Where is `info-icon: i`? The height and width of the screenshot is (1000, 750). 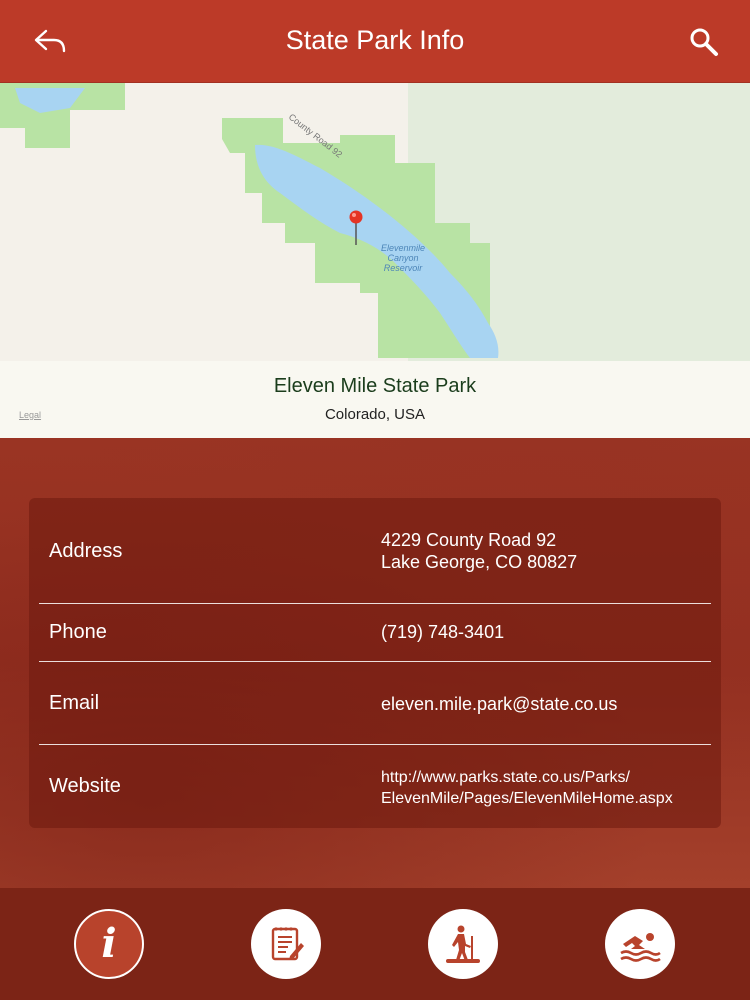 info-icon: i is located at coordinates (109, 943).